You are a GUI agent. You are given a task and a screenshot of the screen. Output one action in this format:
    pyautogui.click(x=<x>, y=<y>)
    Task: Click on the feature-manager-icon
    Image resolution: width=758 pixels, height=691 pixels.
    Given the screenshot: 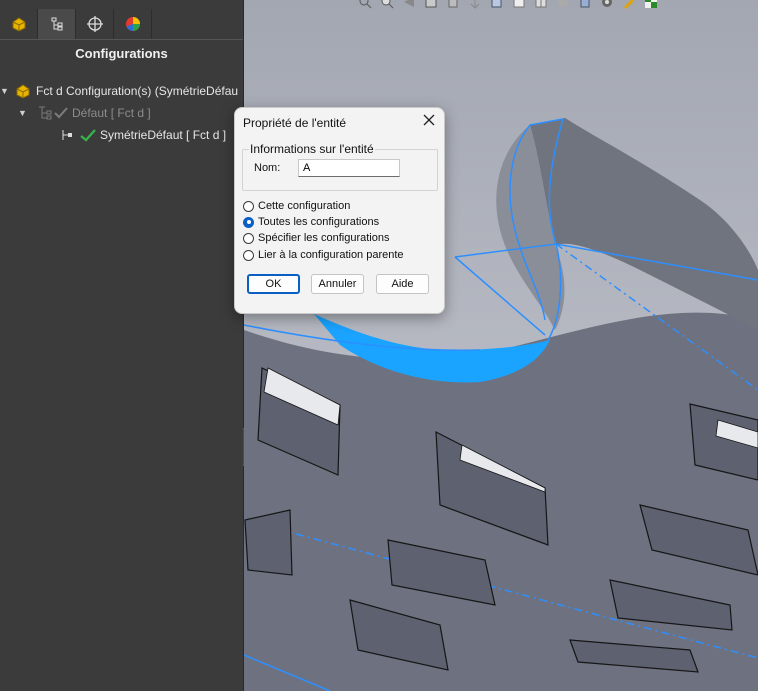 What is the action you would take?
    pyautogui.click(x=18, y=24)
    